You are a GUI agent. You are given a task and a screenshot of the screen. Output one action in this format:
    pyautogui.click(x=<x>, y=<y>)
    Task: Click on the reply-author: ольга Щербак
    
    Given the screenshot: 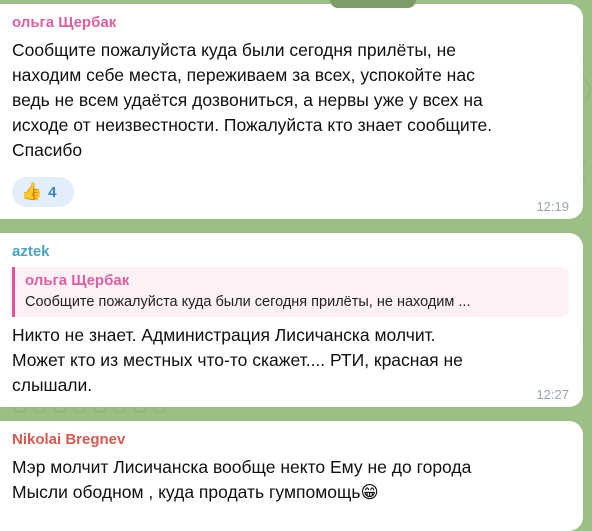 What is the action you would take?
    pyautogui.click(x=77, y=280)
    